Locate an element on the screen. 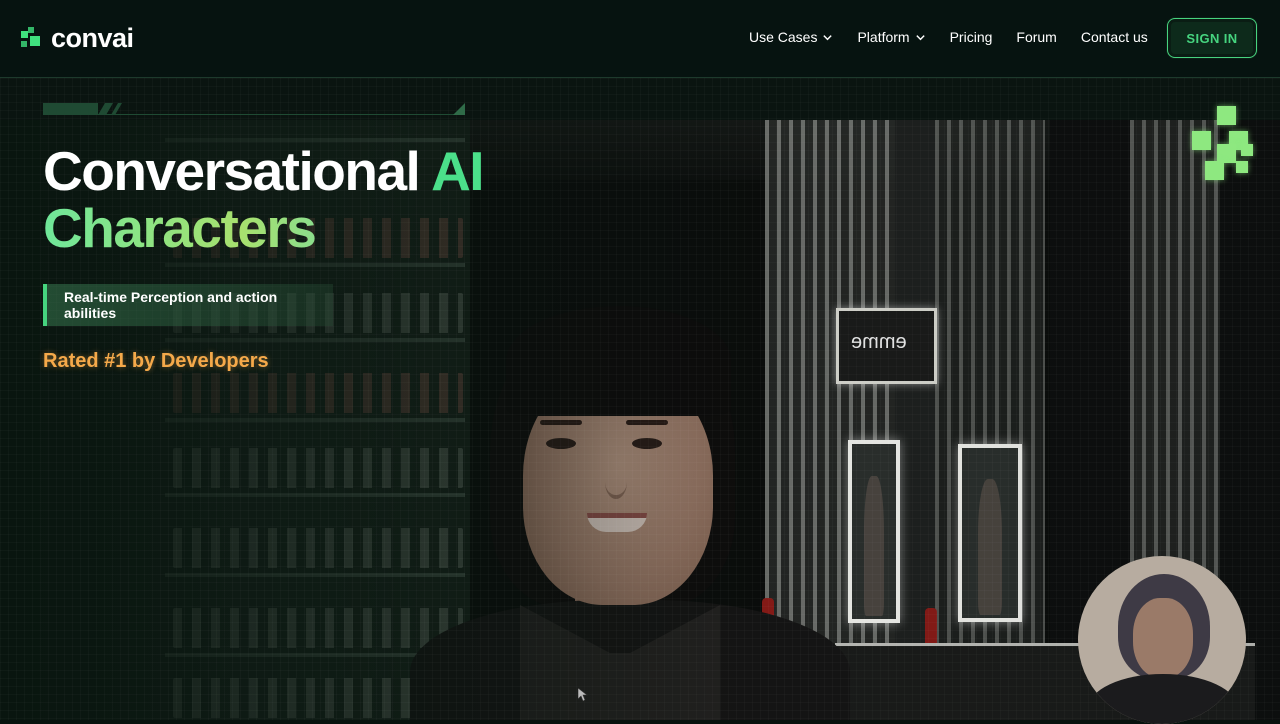 The image size is (1280, 724). nav-pricing-label: Pricing is located at coordinates (971, 37).